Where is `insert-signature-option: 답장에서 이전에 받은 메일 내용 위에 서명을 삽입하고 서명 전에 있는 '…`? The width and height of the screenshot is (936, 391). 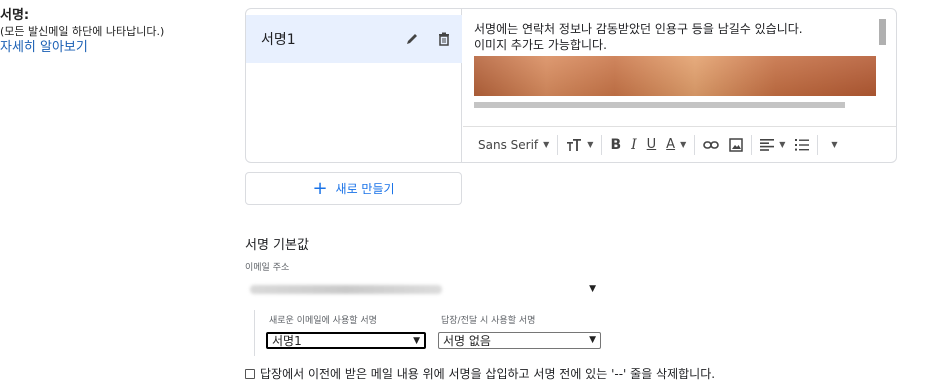 insert-signature-option: 답장에서 이전에 받은 메일 내용 위에 서명을 삽입하고 서명 전에 있는 '… is located at coordinates (480, 373).